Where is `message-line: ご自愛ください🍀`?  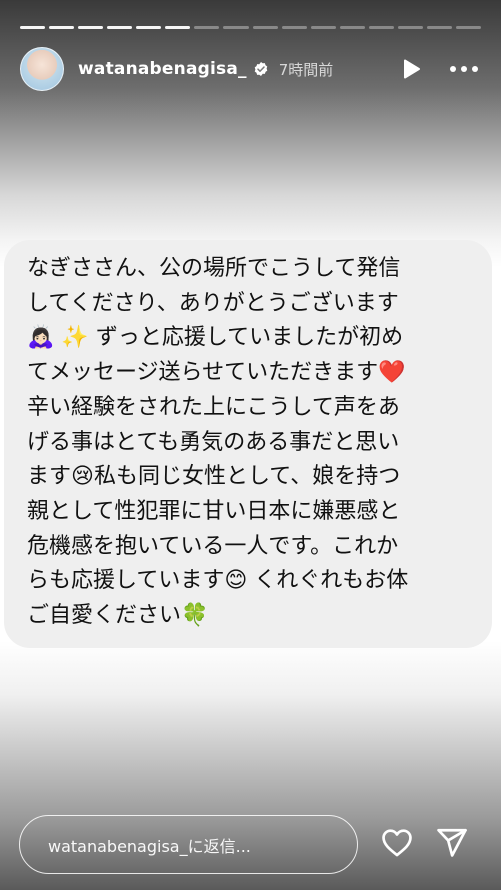
message-line: ご自愛ください🍀 is located at coordinates (118, 616).